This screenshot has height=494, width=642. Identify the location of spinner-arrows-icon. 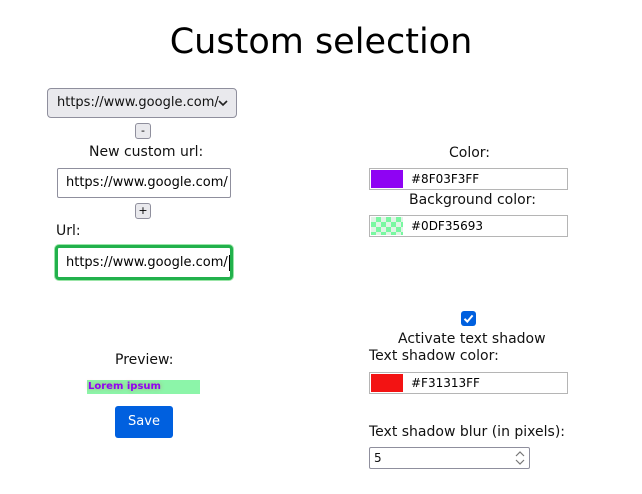
(520, 458).